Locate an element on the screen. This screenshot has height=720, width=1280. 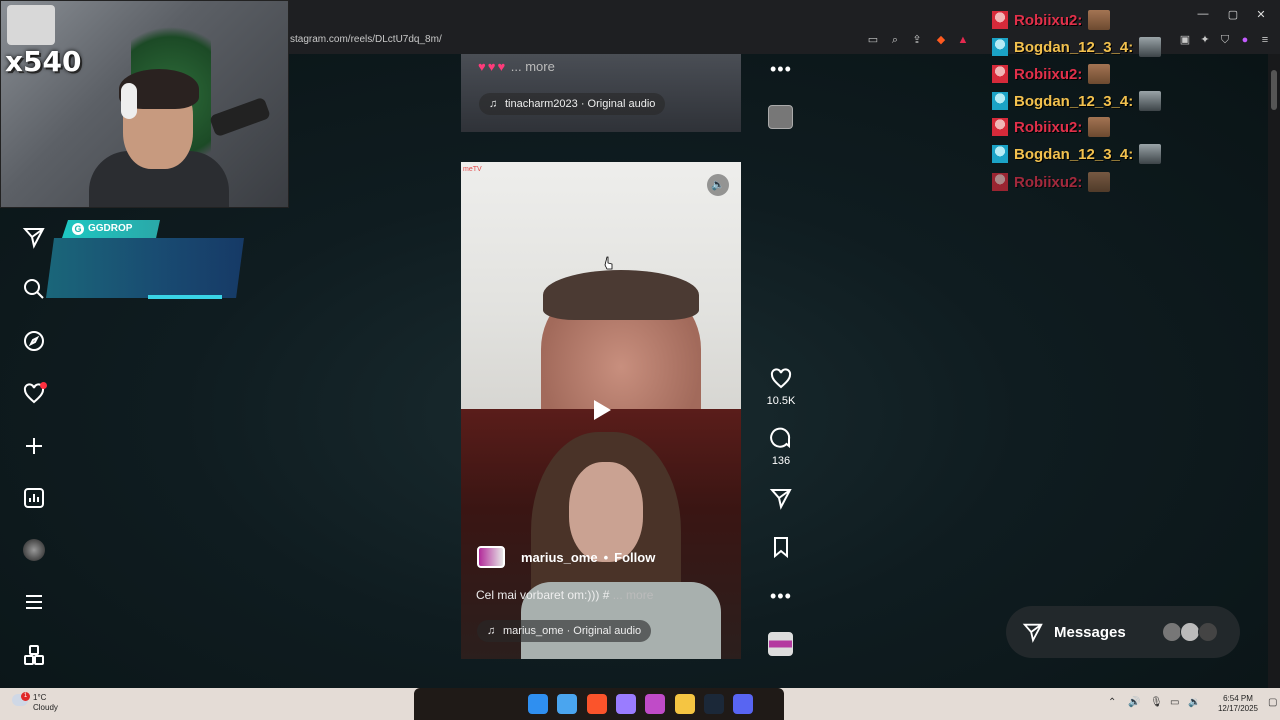
network-icon: ▭ is located at coordinates (1174, 702).